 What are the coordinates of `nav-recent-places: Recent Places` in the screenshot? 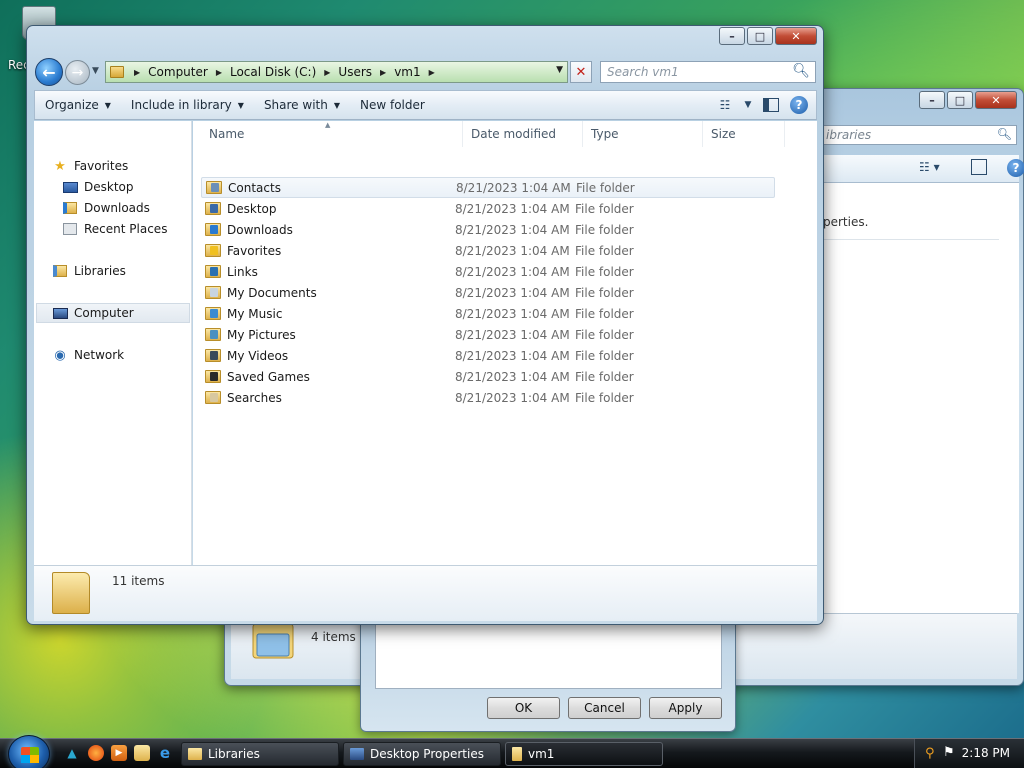 It's located at (114, 229).